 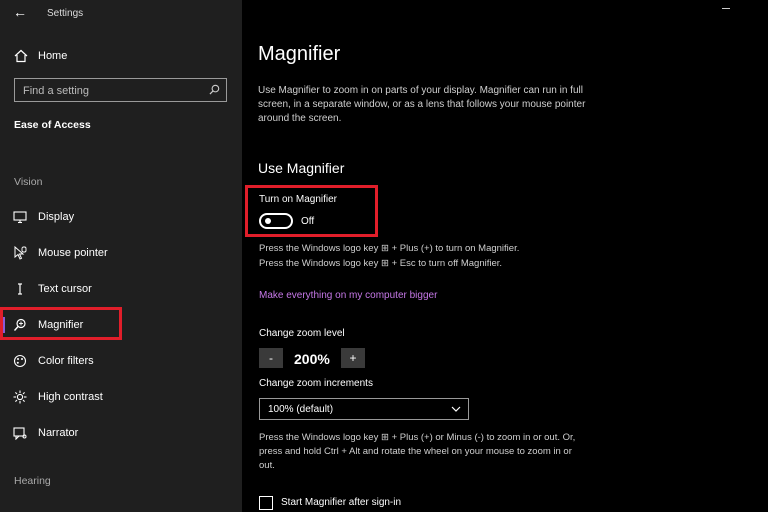 I want to click on title-bar: ← Settings, so click(x=121, y=14).